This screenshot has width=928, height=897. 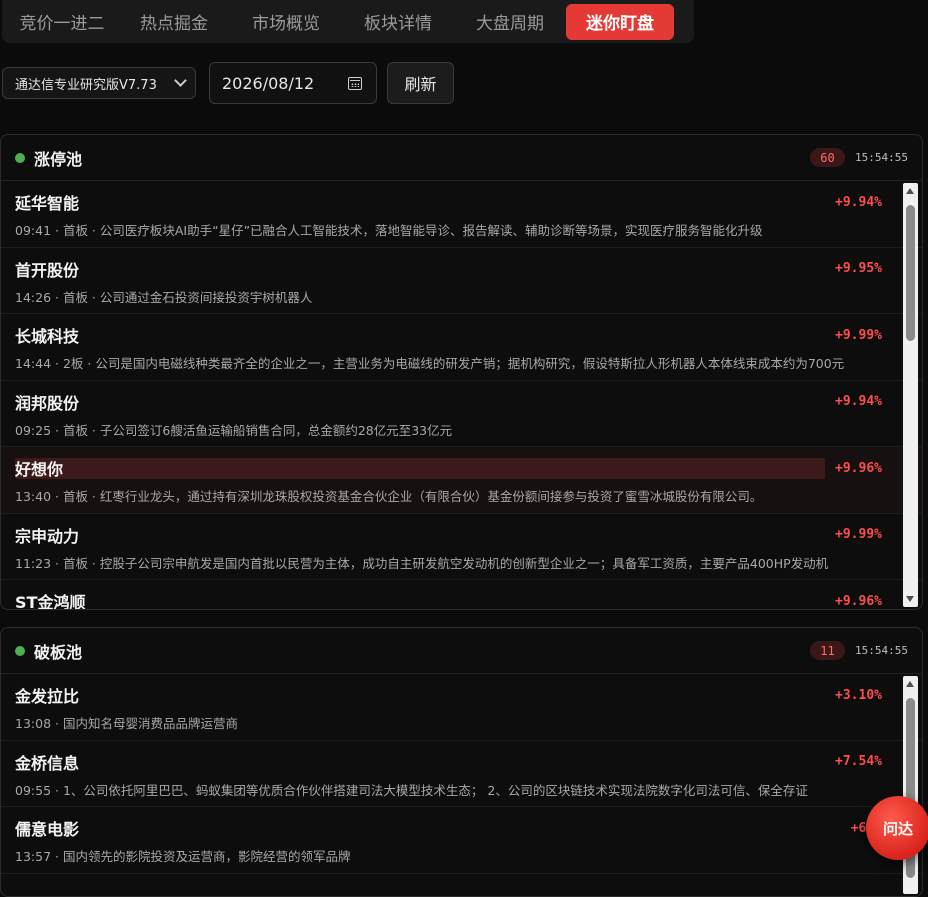 What do you see at coordinates (828, 650) in the screenshot?
I see `count-badge: 11` at bounding box center [828, 650].